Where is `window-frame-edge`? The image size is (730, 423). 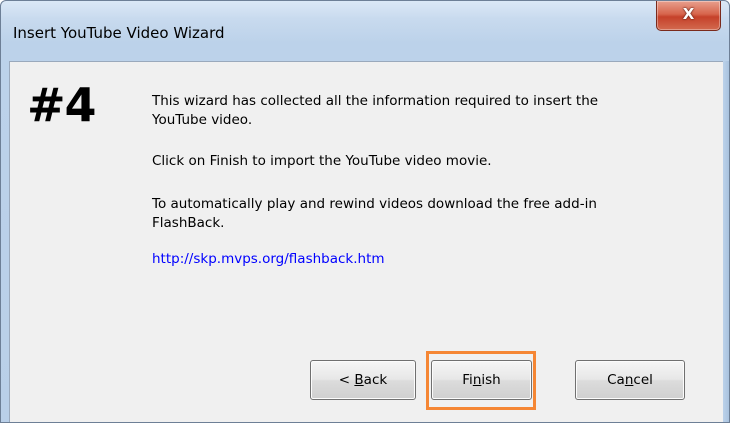 window-frame-edge is located at coordinates (726, 241).